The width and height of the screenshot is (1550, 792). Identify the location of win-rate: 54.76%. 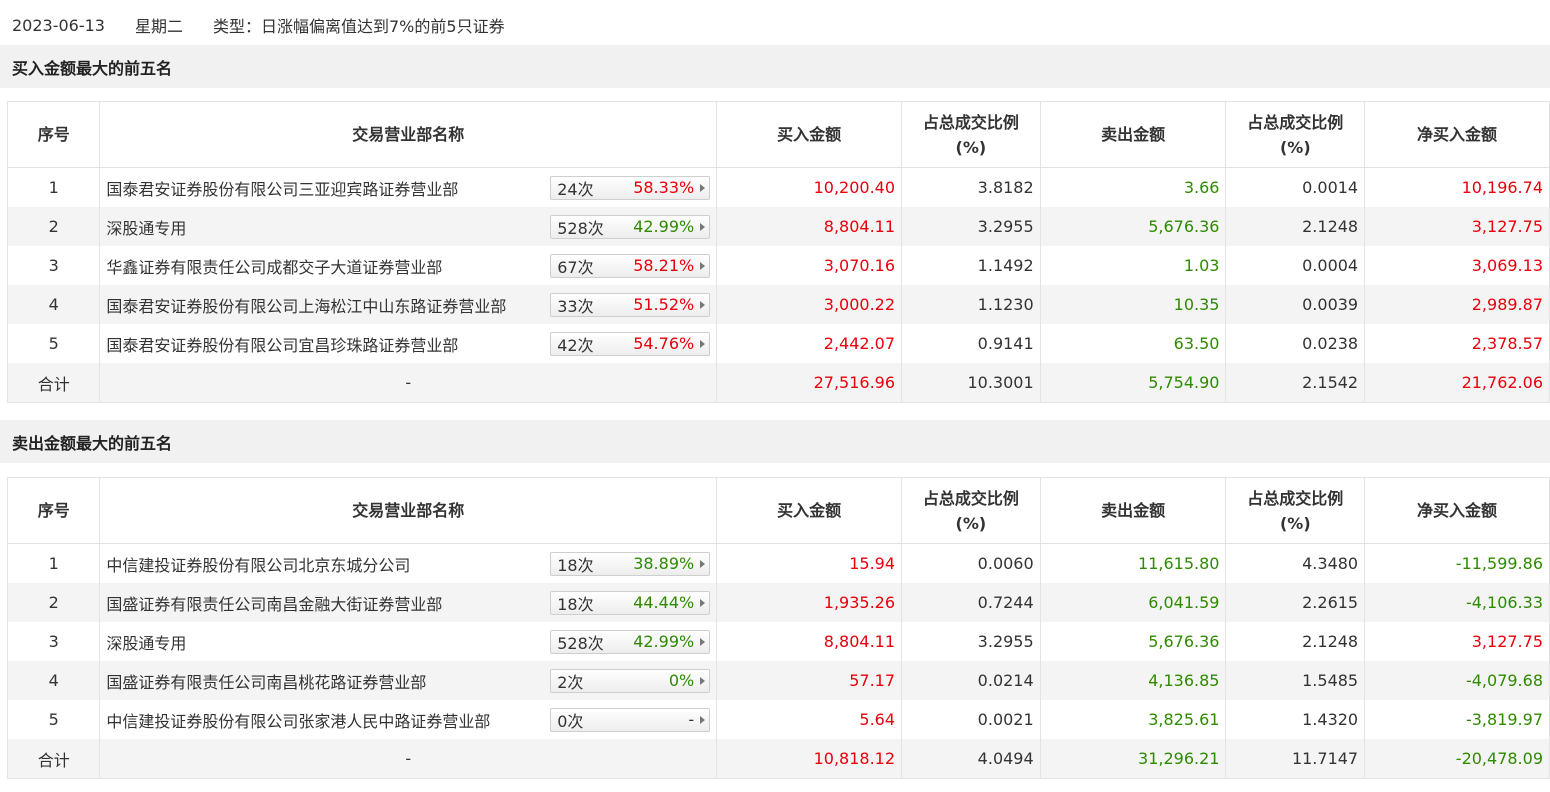
(664, 343).